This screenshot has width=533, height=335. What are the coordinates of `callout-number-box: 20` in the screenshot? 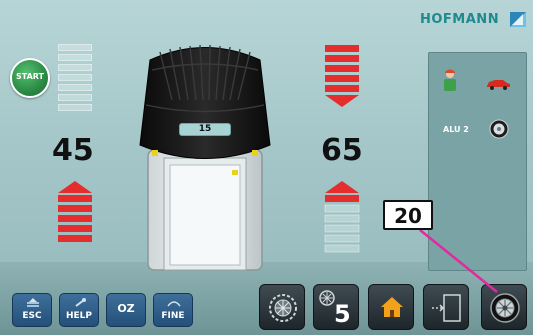 It's located at (408, 215).